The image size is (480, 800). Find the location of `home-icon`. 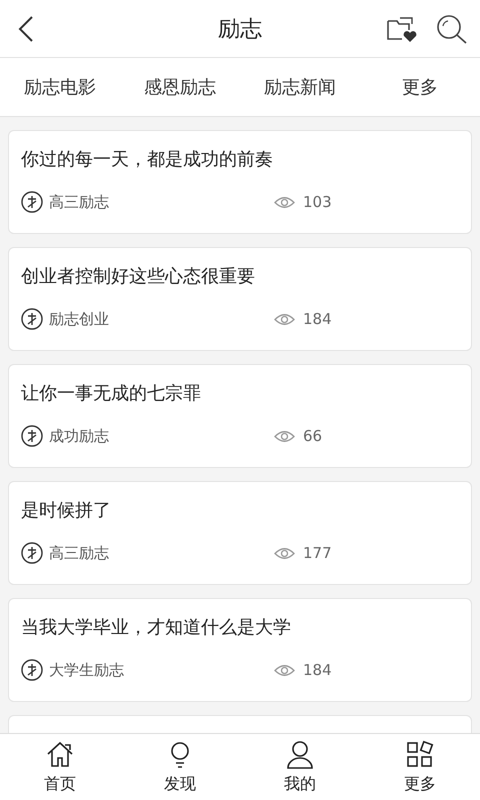

home-icon is located at coordinates (60, 755).